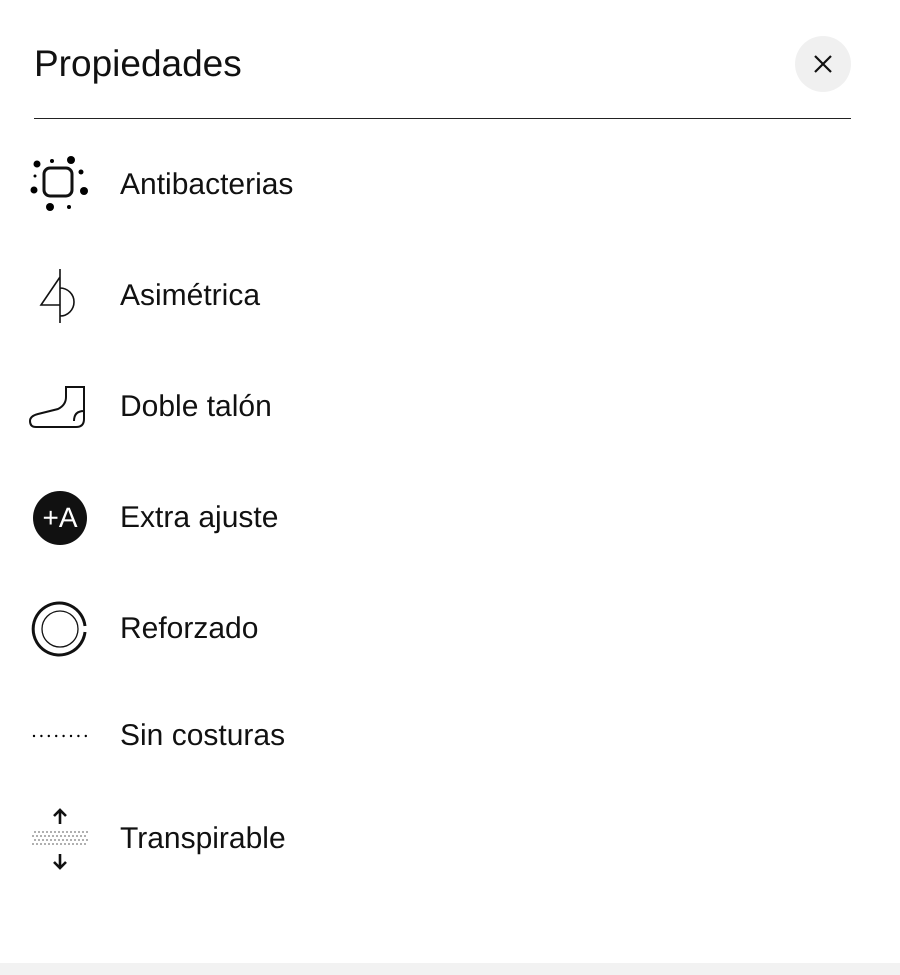 The height and width of the screenshot is (975, 900). What do you see at coordinates (823, 64) in the screenshot?
I see `close-icon` at bounding box center [823, 64].